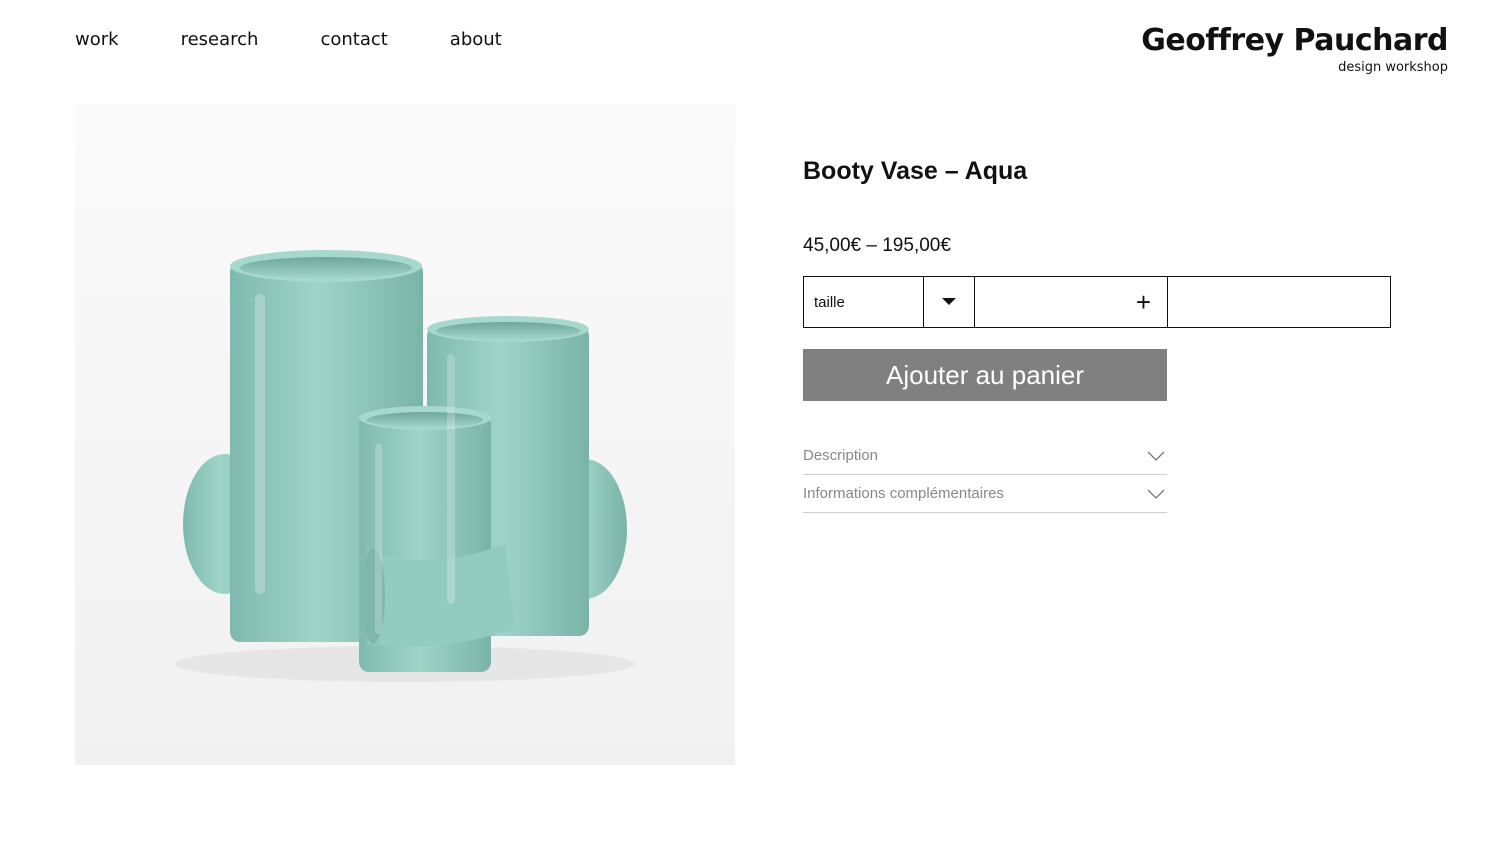 This screenshot has height=854, width=1500. Describe the element at coordinates (985, 375) in the screenshot. I see `add-to-cart-button: Ajouter au panier` at that location.